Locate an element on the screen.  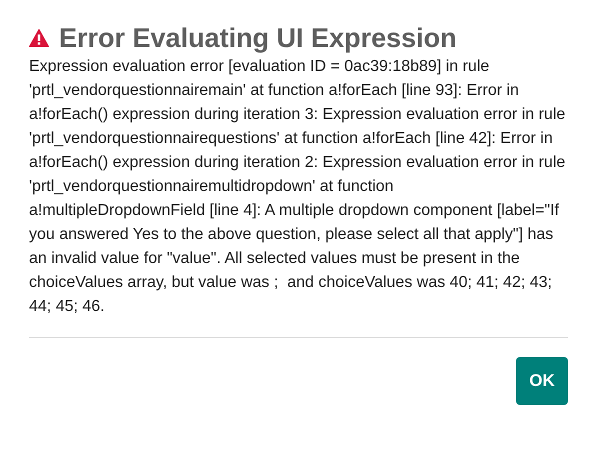
ok-button: OK is located at coordinates (542, 381).